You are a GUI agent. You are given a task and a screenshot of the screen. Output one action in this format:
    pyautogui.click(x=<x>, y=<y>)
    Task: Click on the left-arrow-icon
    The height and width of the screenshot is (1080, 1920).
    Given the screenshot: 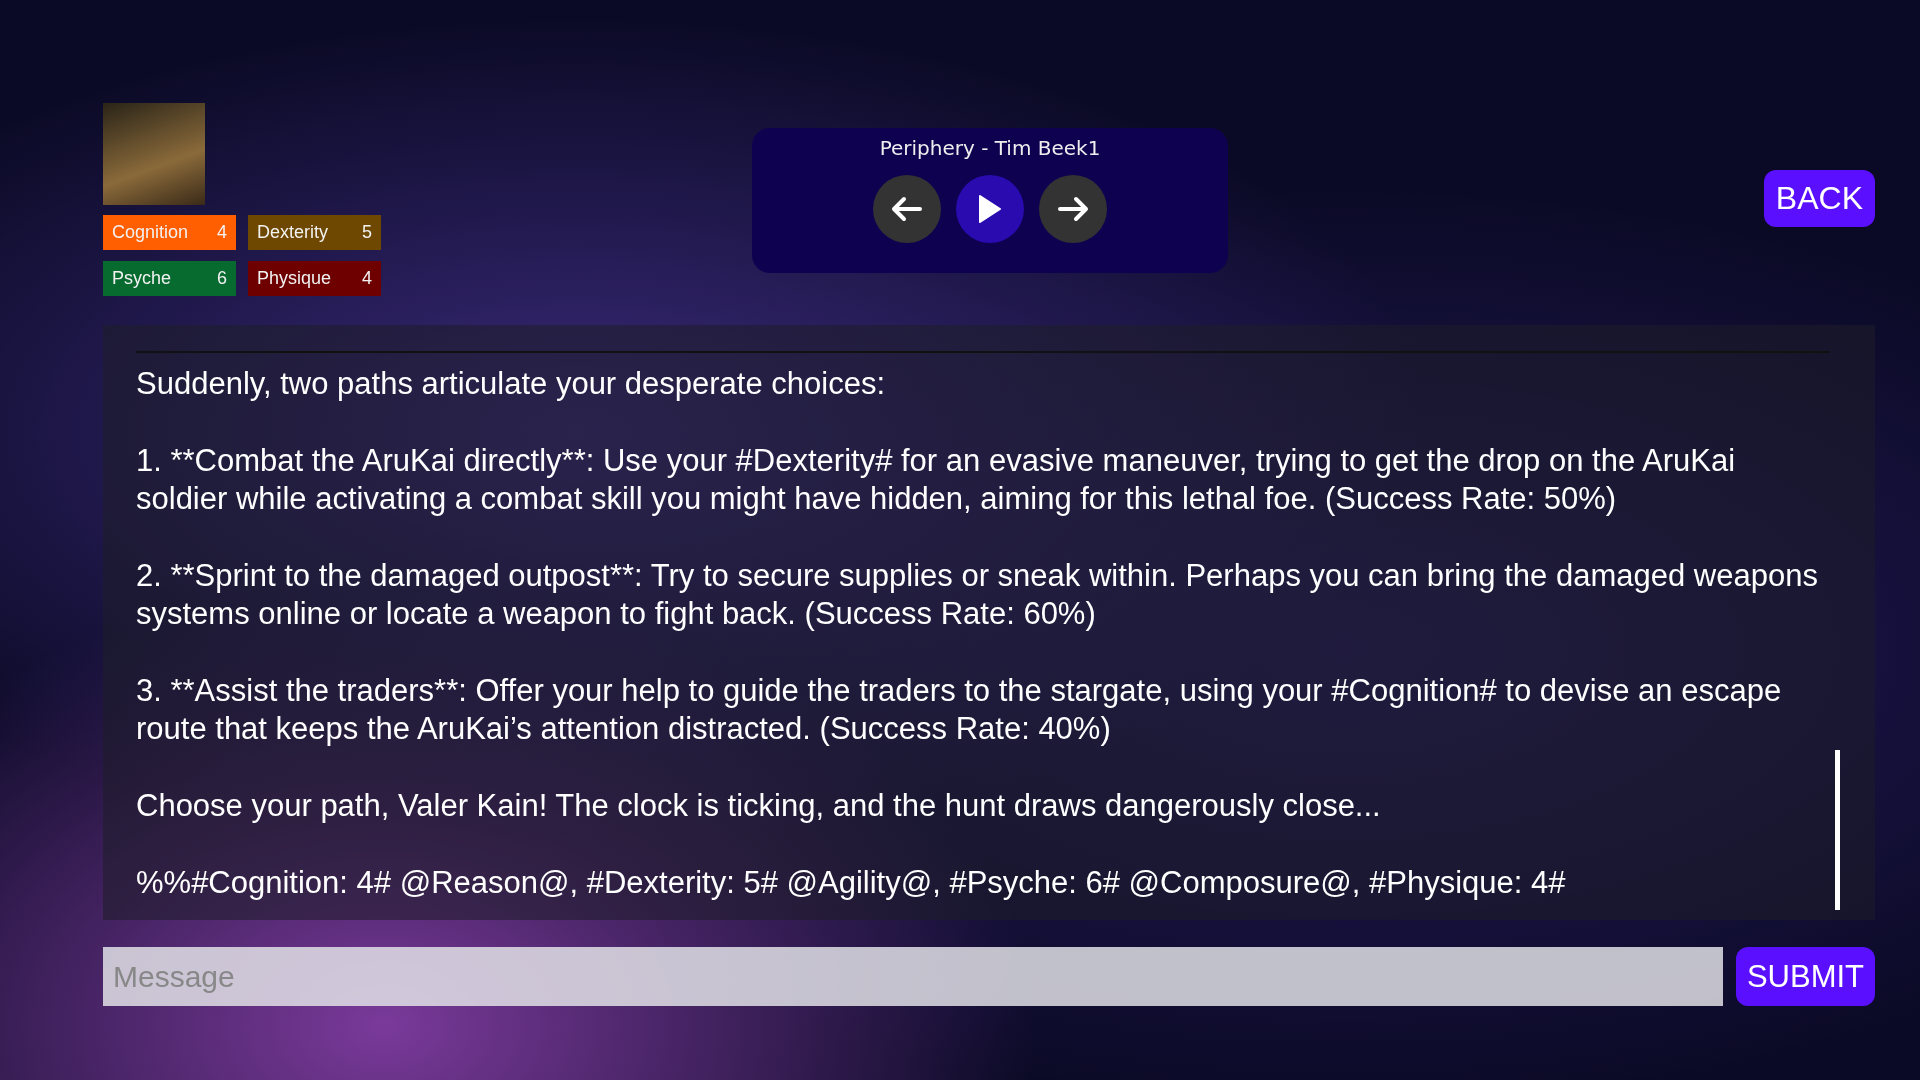 What is the action you would take?
    pyautogui.click(x=907, y=209)
    